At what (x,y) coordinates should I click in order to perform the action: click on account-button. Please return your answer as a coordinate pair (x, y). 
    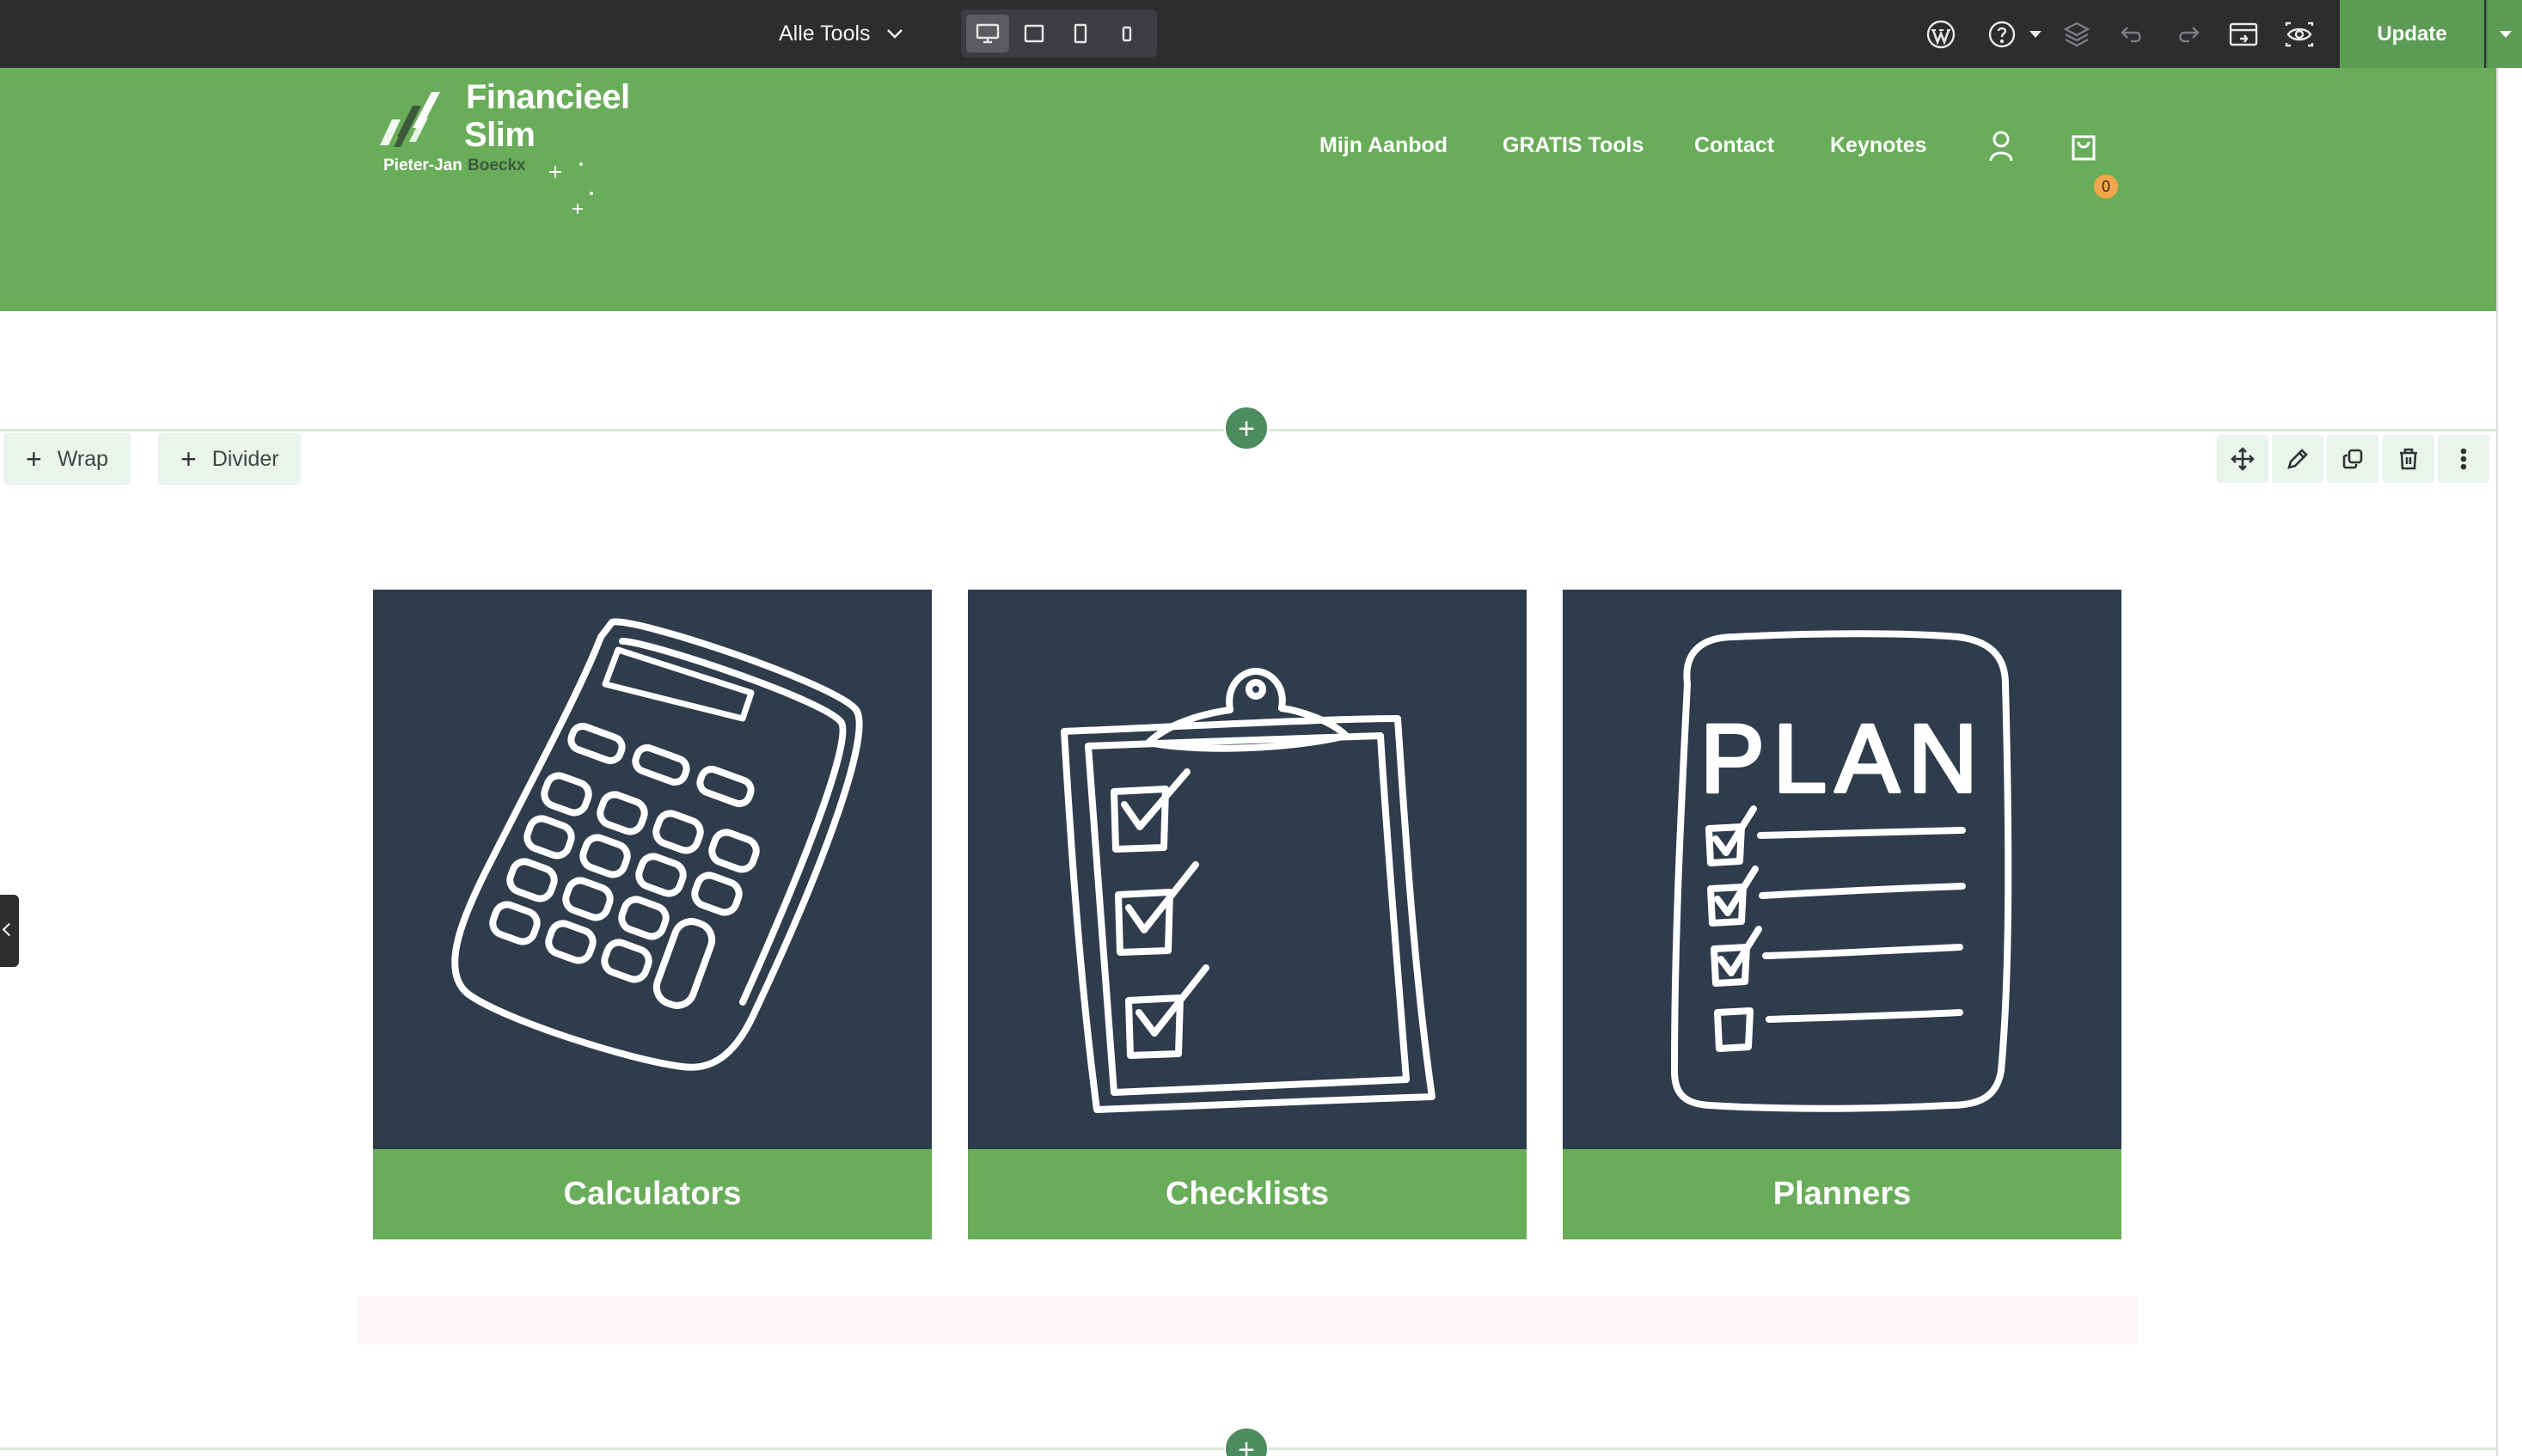
    Looking at the image, I should click on (2001, 146).